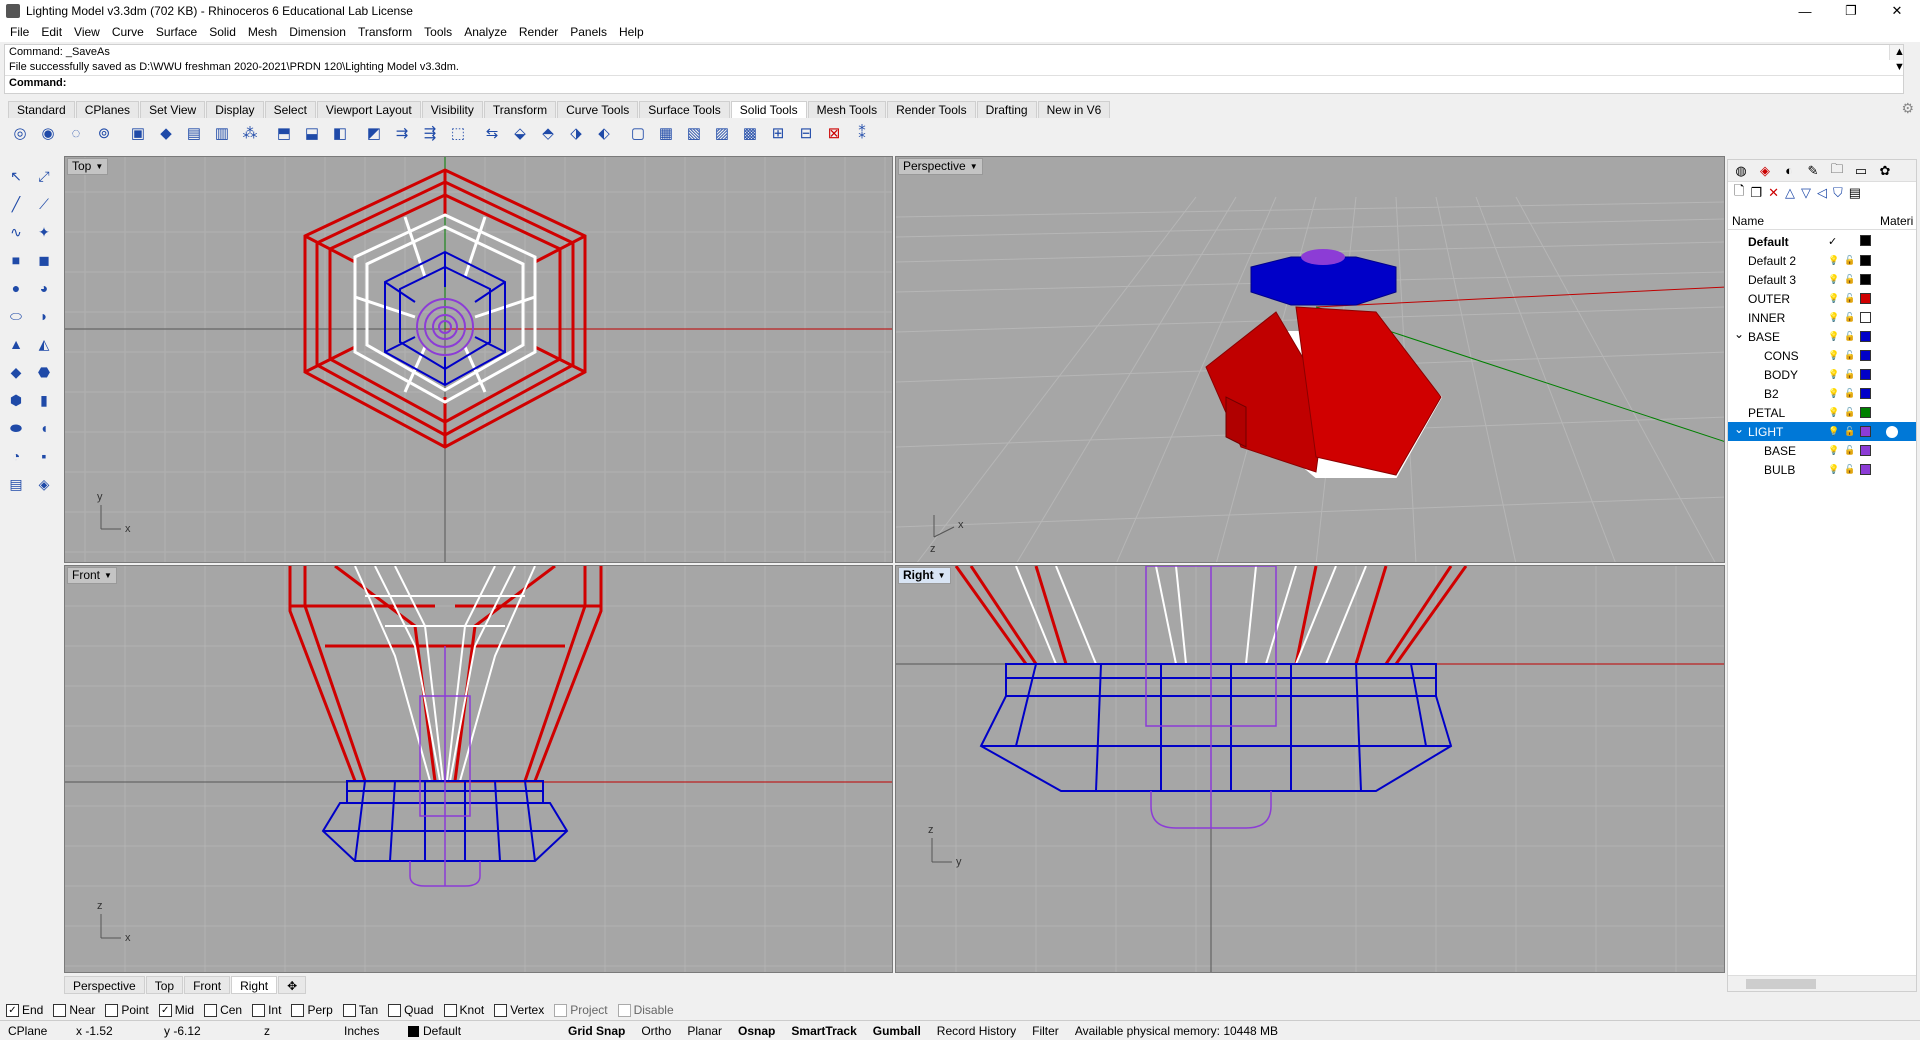 This screenshot has height=1040, width=1920. Describe the element at coordinates (1861, 171) in the screenshot. I see `display-tab-icon: ▭` at that location.